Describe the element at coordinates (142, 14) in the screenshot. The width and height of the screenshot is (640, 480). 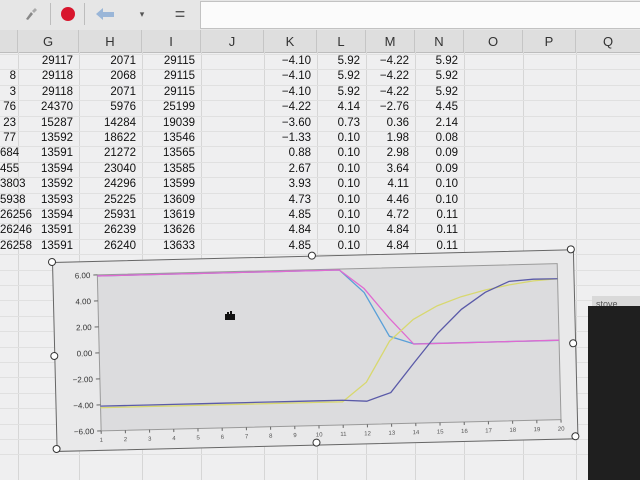
I see `chevron-down-icon: ▾` at that location.